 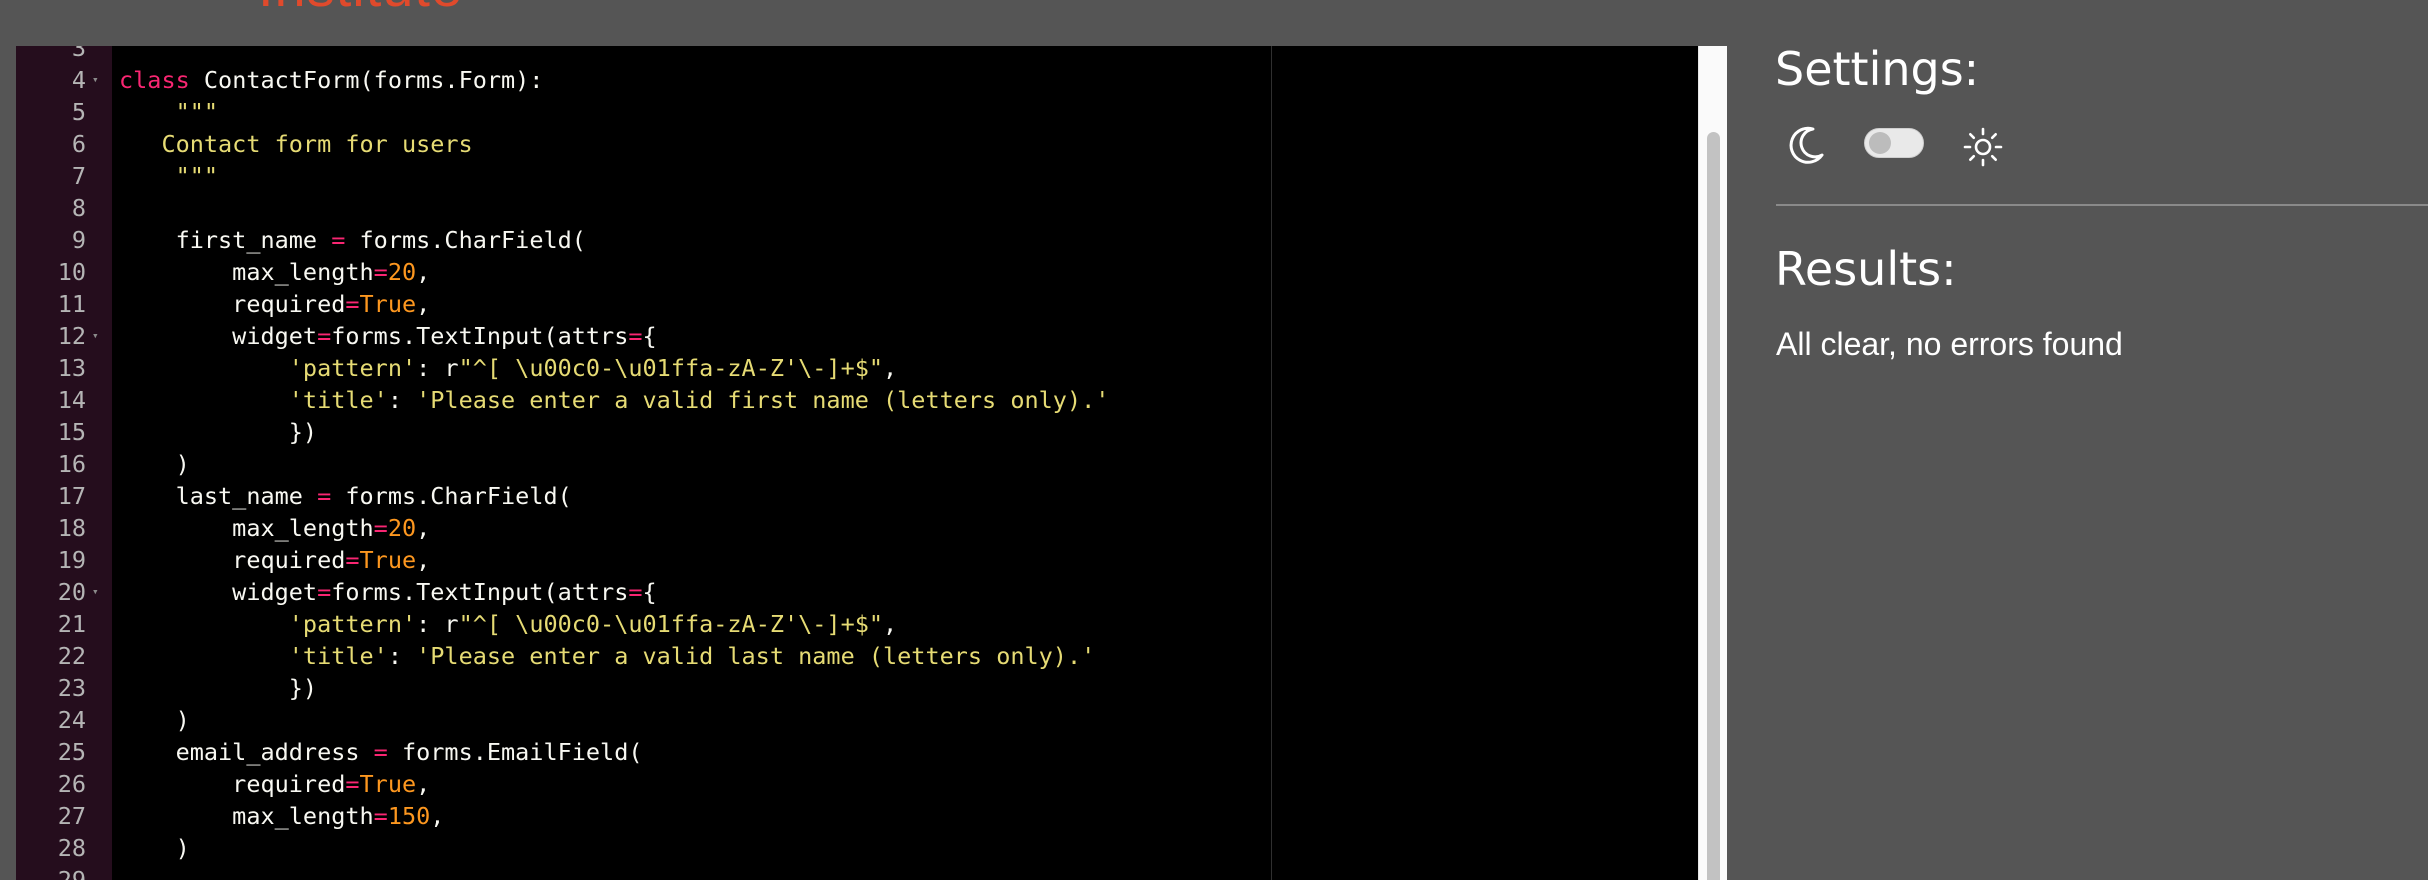 I want to click on code-line: 28 ), so click(x=871, y=848).